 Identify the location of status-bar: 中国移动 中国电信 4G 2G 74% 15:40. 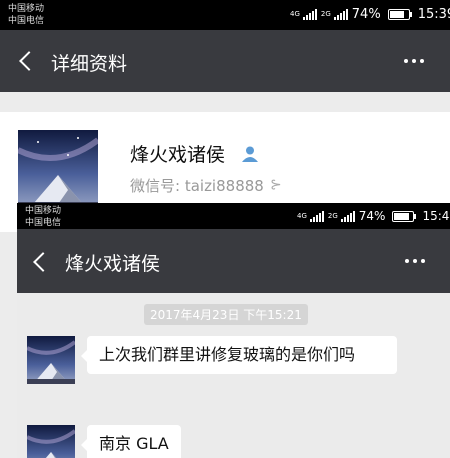
(233, 216).